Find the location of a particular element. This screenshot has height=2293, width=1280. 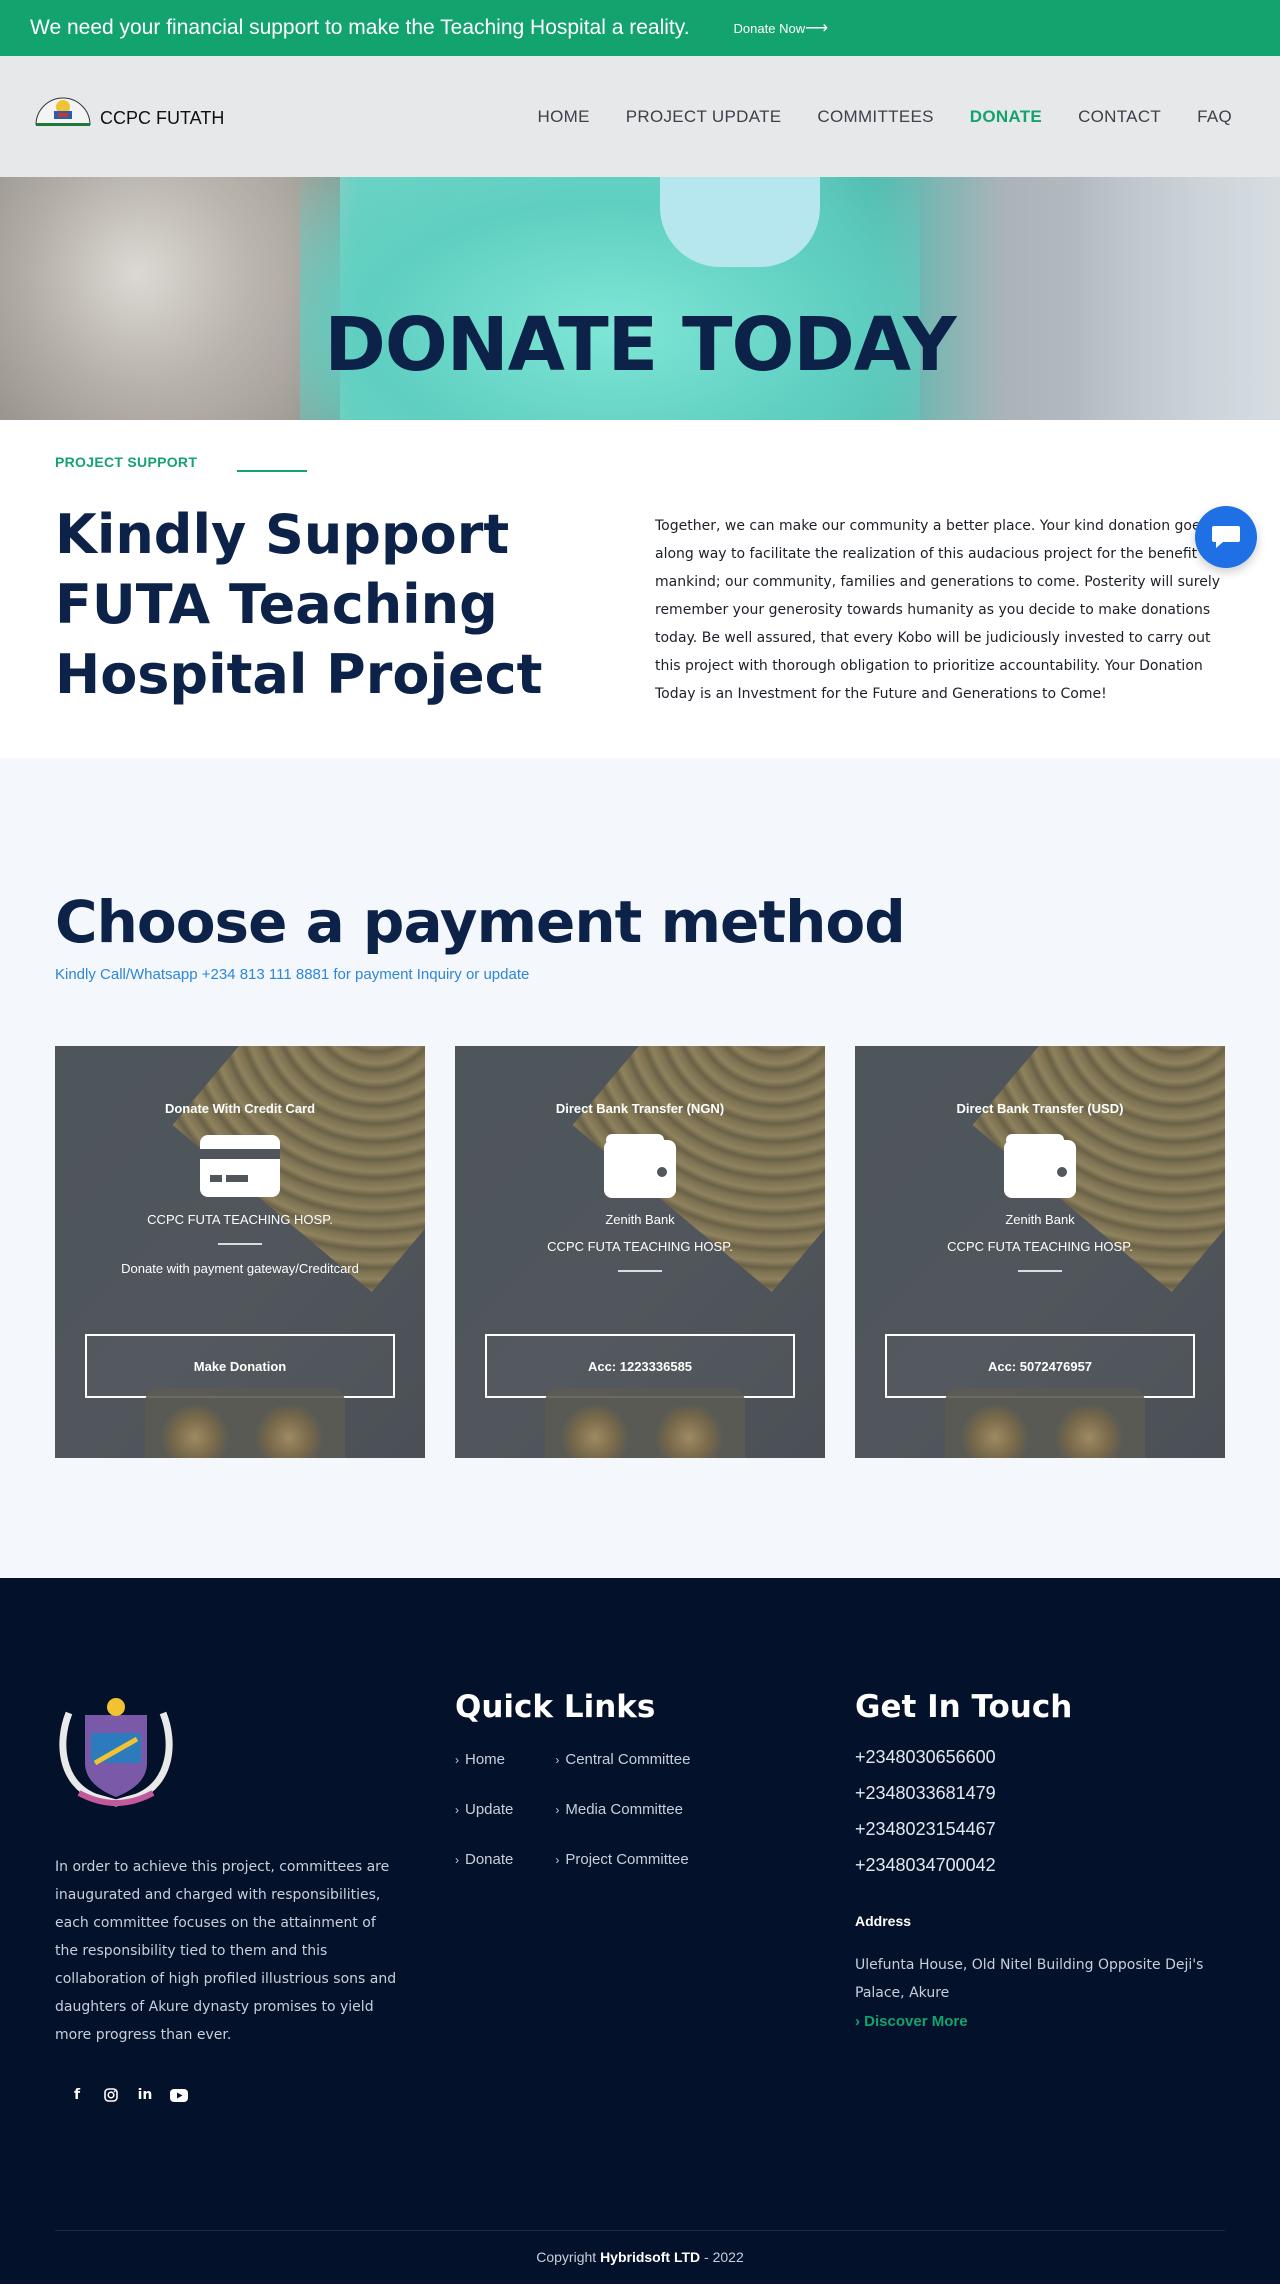

quick-links-list: › Home › Update › Donate is located at coordinates (484, 1826).